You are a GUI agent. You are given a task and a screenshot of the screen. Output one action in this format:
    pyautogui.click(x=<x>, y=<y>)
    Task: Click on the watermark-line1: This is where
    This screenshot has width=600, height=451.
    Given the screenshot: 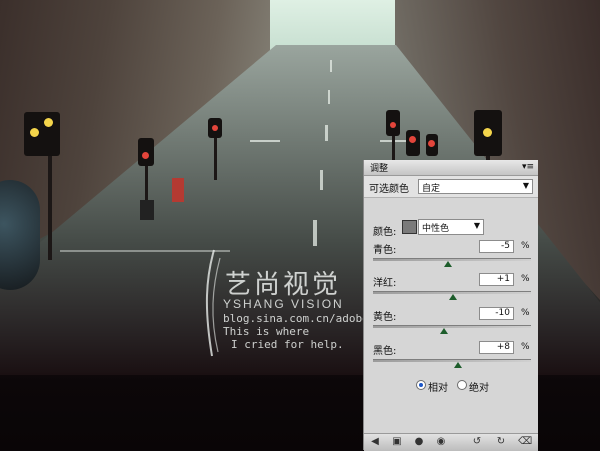 What is the action you would take?
    pyautogui.click(x=266, y=331)
    